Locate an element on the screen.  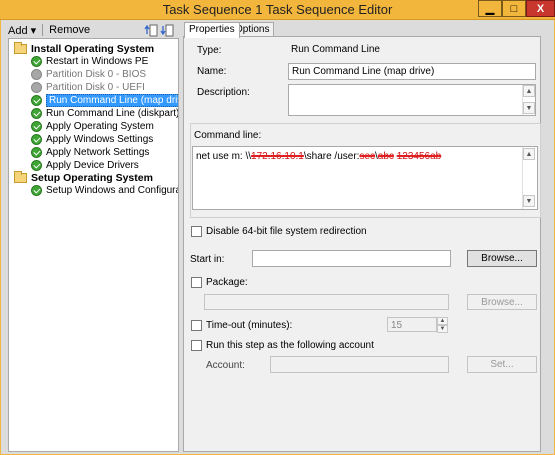
run-as-account-label: Run this step as the following account is located at coordinates (290, 345).